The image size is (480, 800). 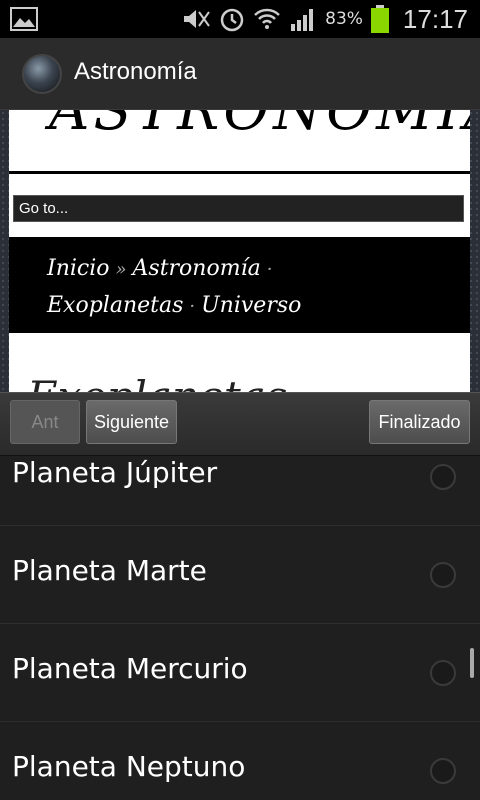 I want to click on divider, so click(x=239, y=172).